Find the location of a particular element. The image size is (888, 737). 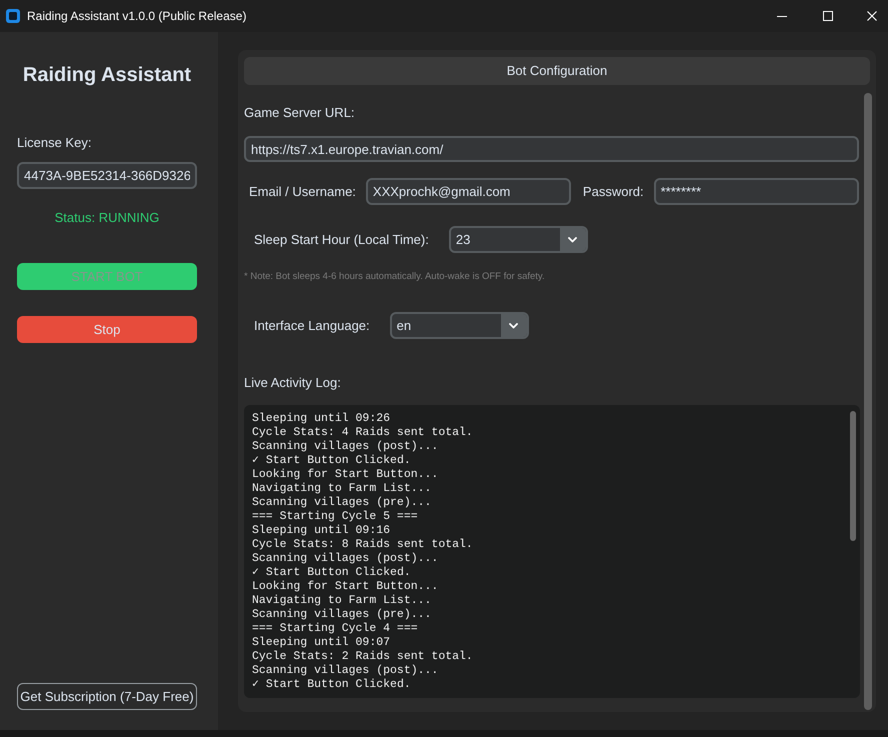

note-text: * Note: Bot sleeps 4-6 hours automatically. Auto-wake is OFF for safety. is located at coordinates (395, 277).